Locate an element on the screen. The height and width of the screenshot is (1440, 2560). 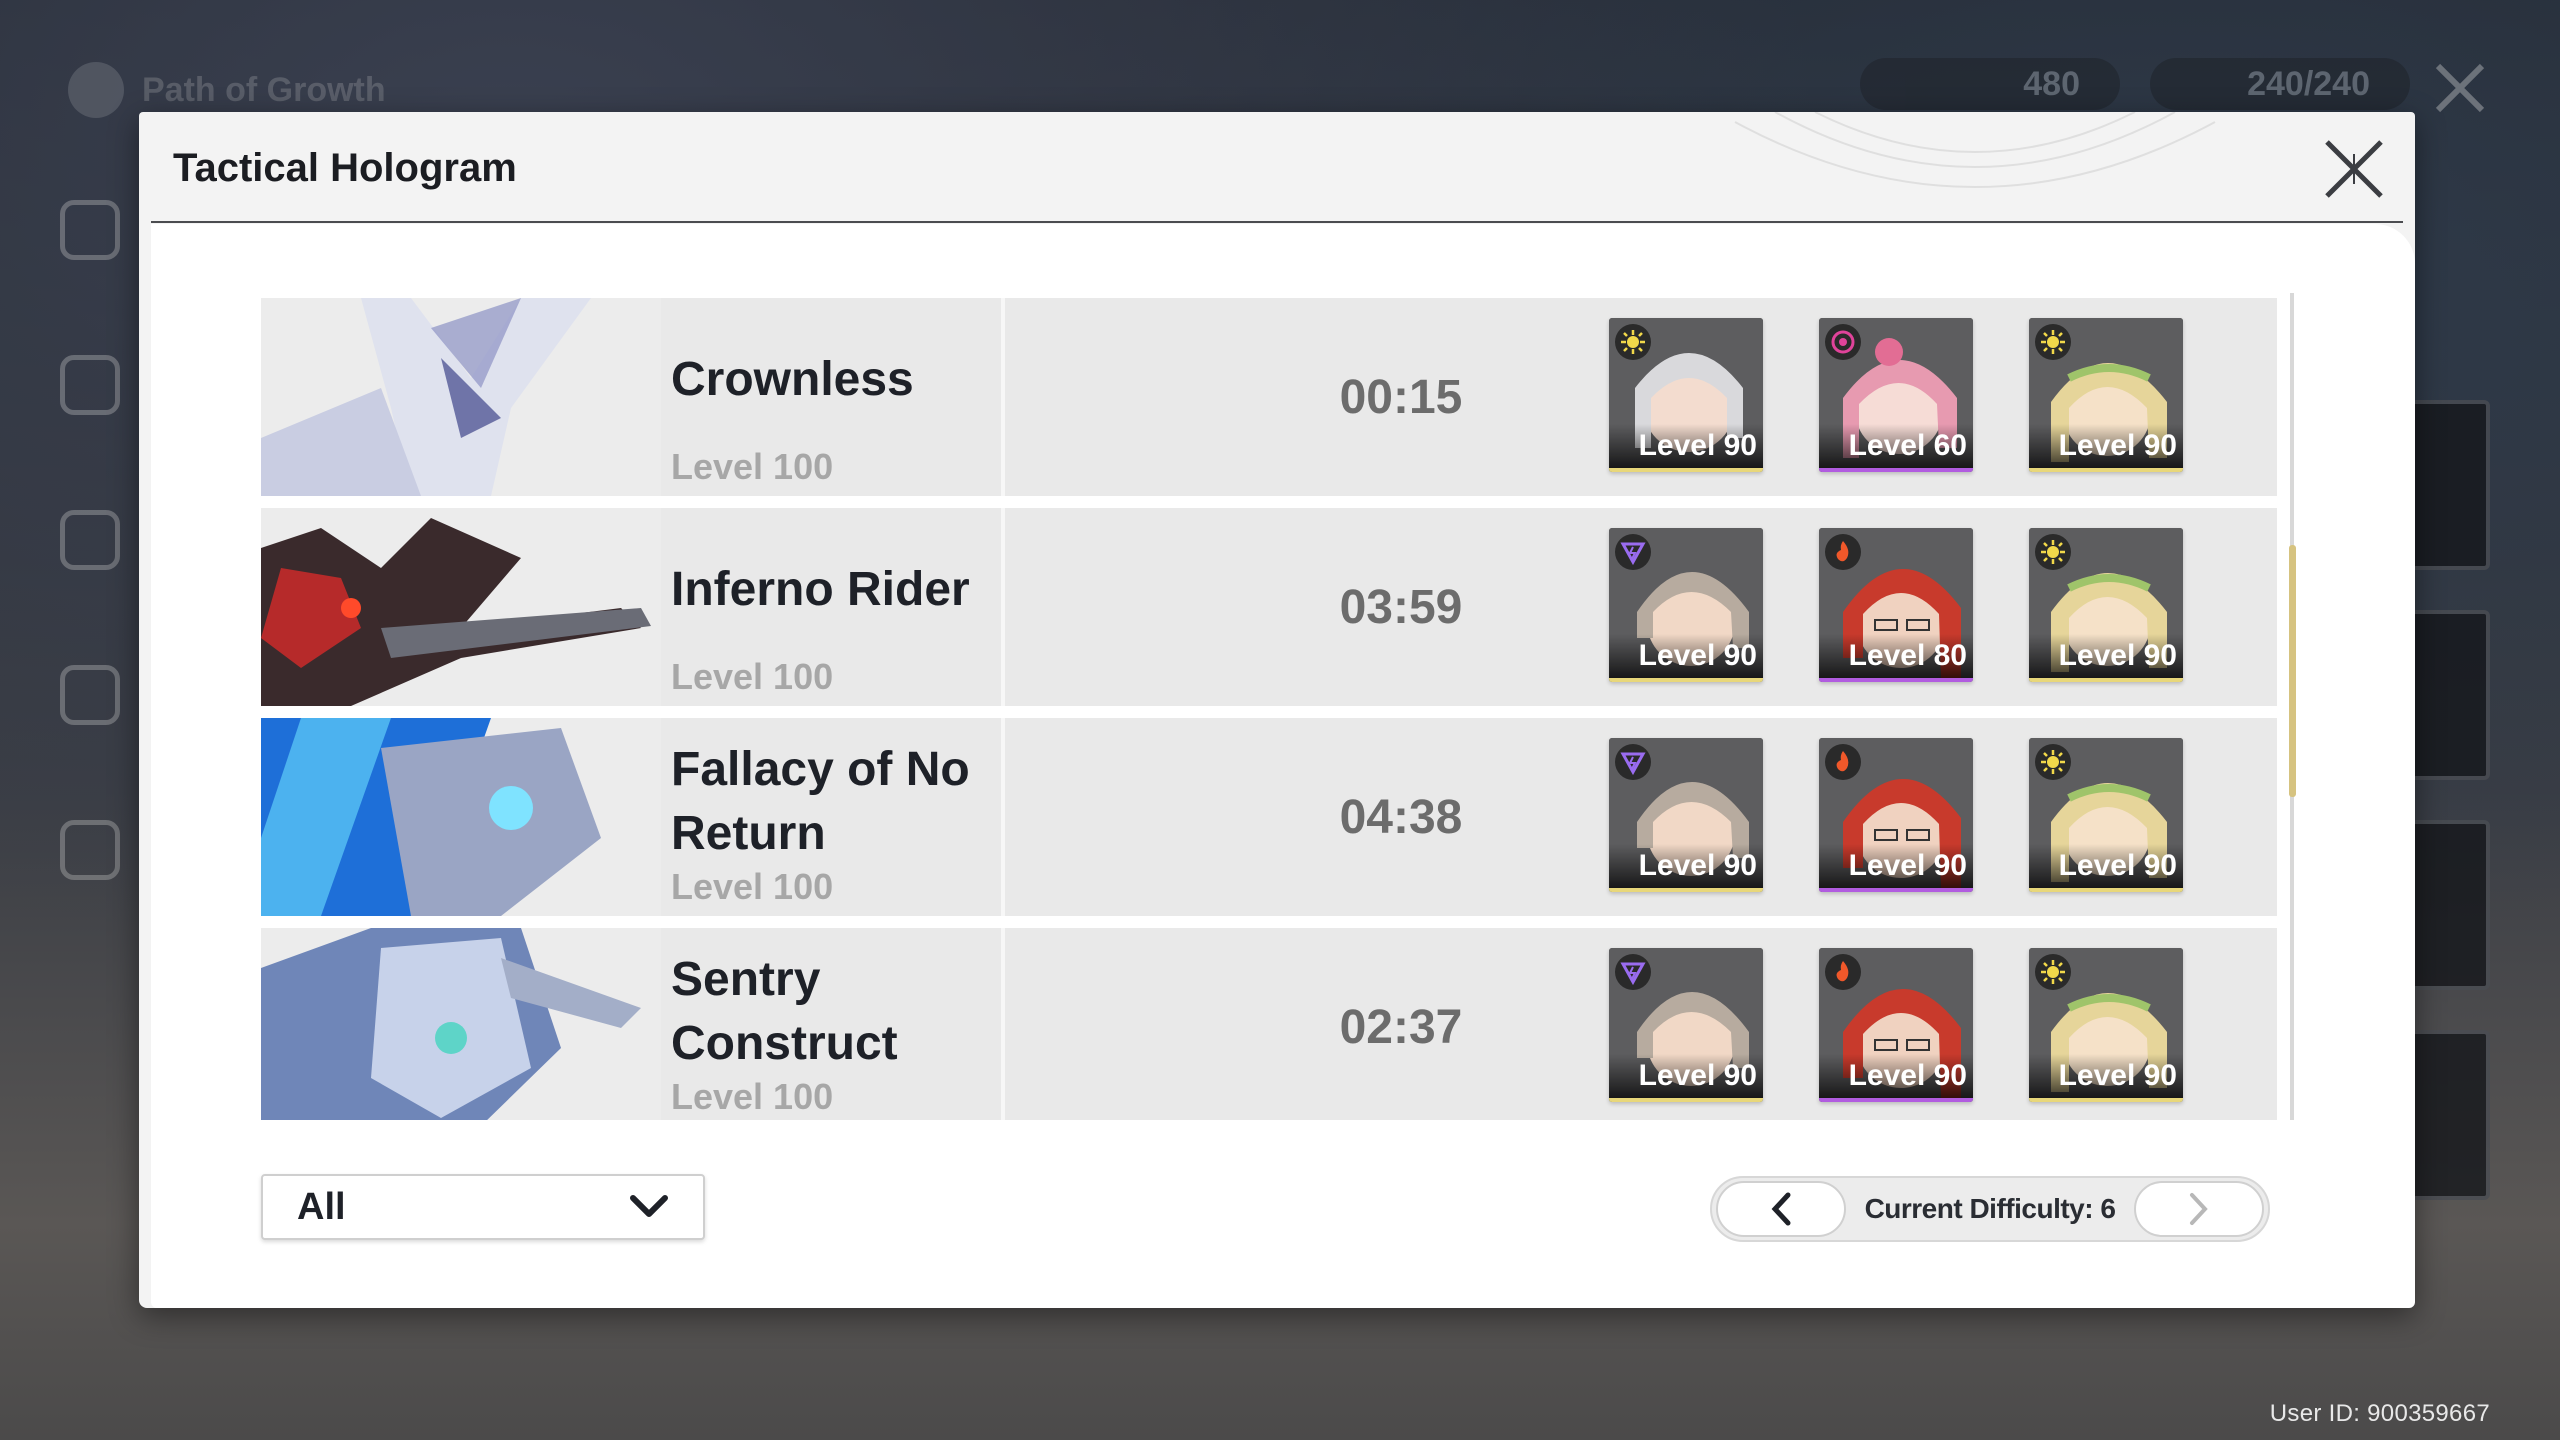
boss-info: Inferno Rider Level 100 is located at coordinates (831, 607).